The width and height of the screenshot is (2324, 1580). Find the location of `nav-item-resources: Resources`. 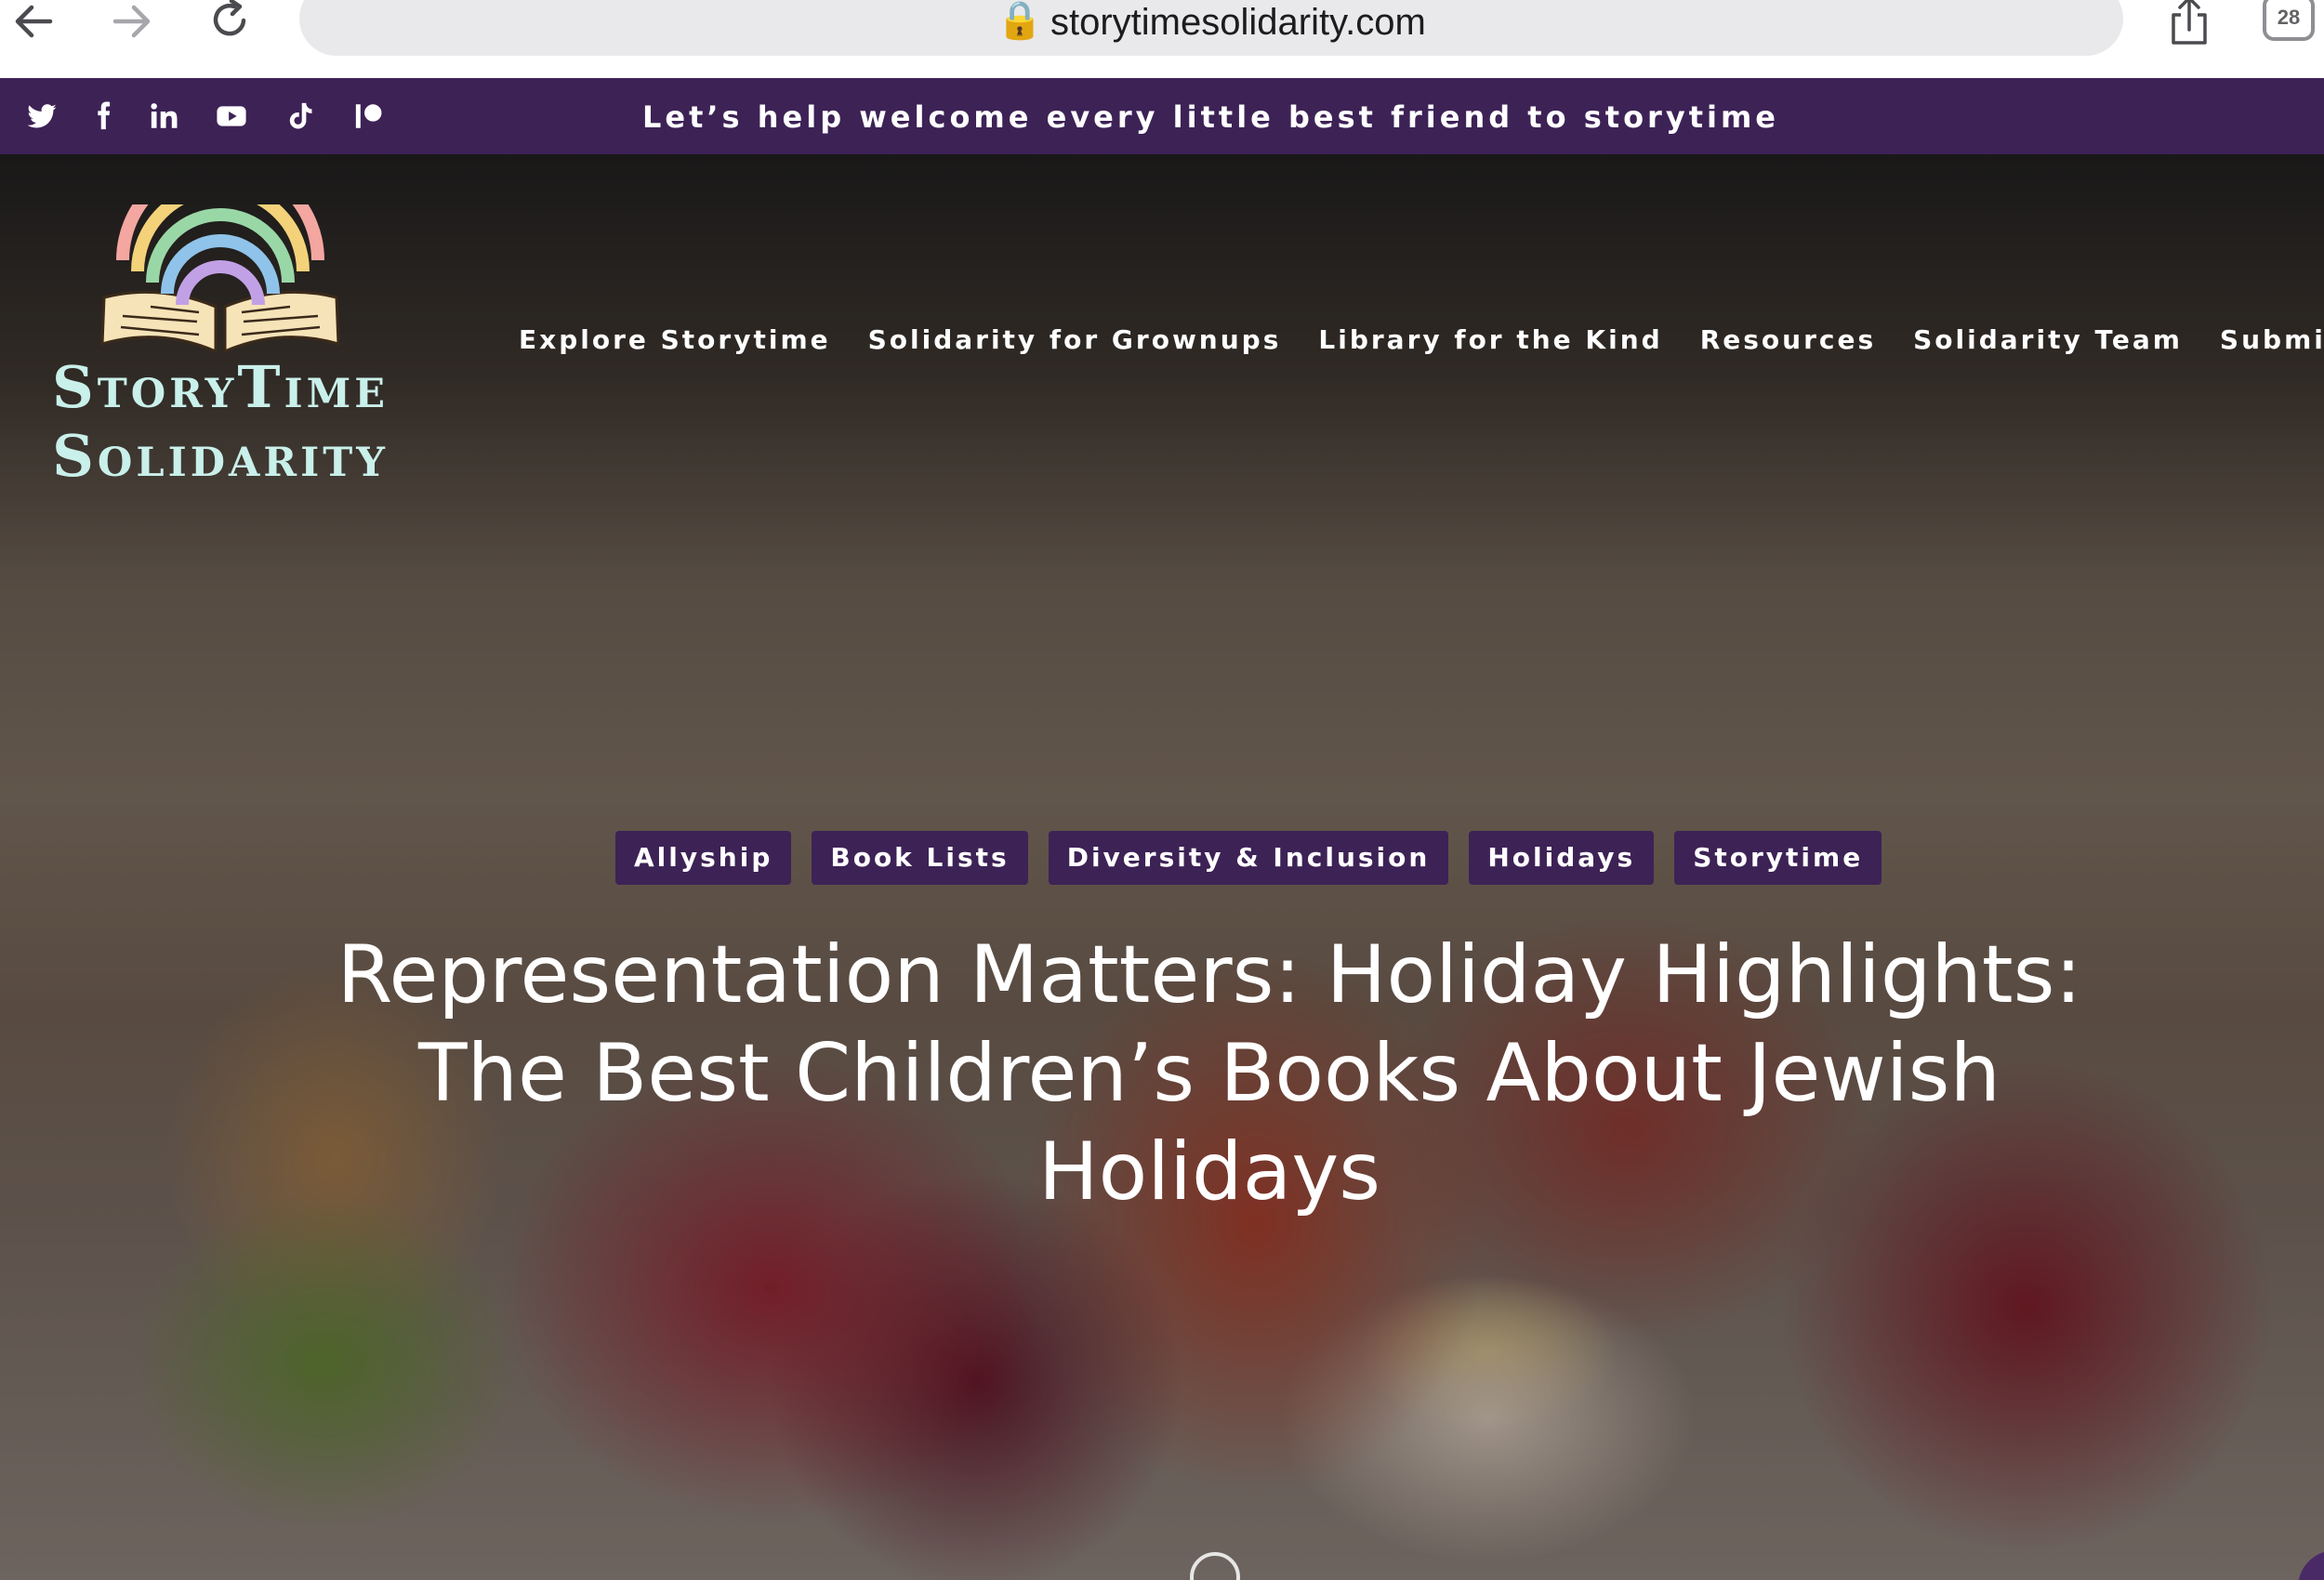

nav-item-resources: Resources is located at coordinates (1788, 340).